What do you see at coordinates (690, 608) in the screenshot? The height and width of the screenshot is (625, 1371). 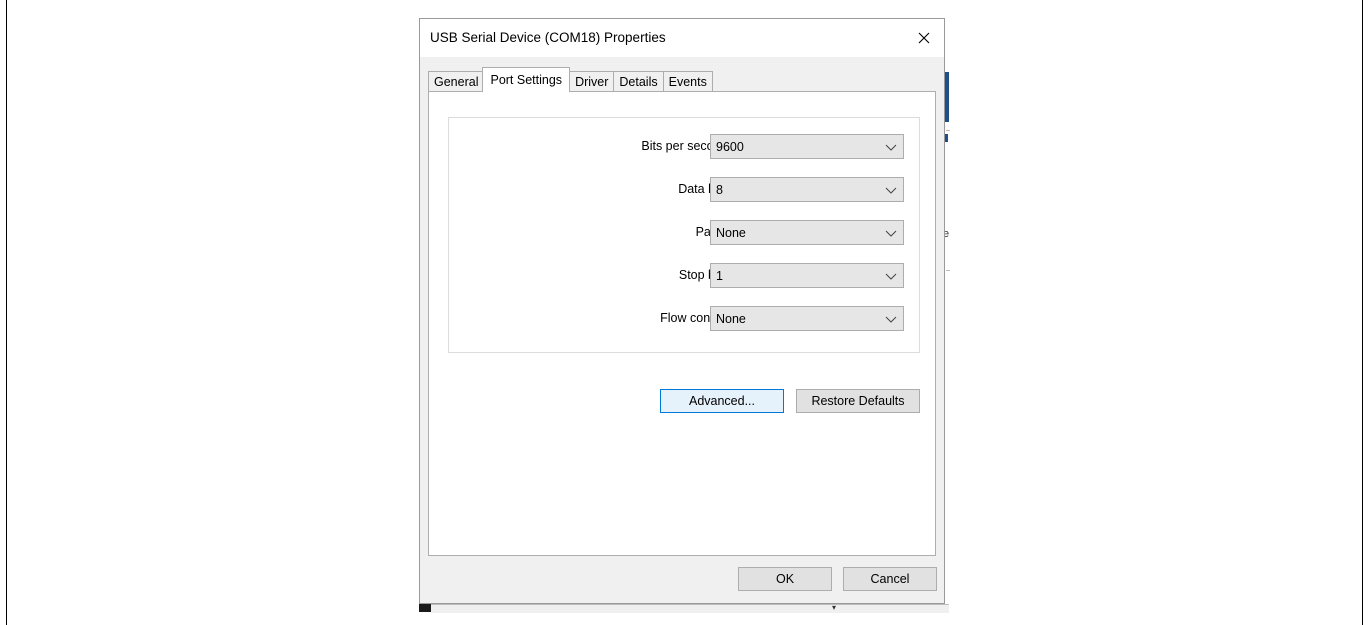 I see `background-window-bottom` at bounding box center [690, 608].